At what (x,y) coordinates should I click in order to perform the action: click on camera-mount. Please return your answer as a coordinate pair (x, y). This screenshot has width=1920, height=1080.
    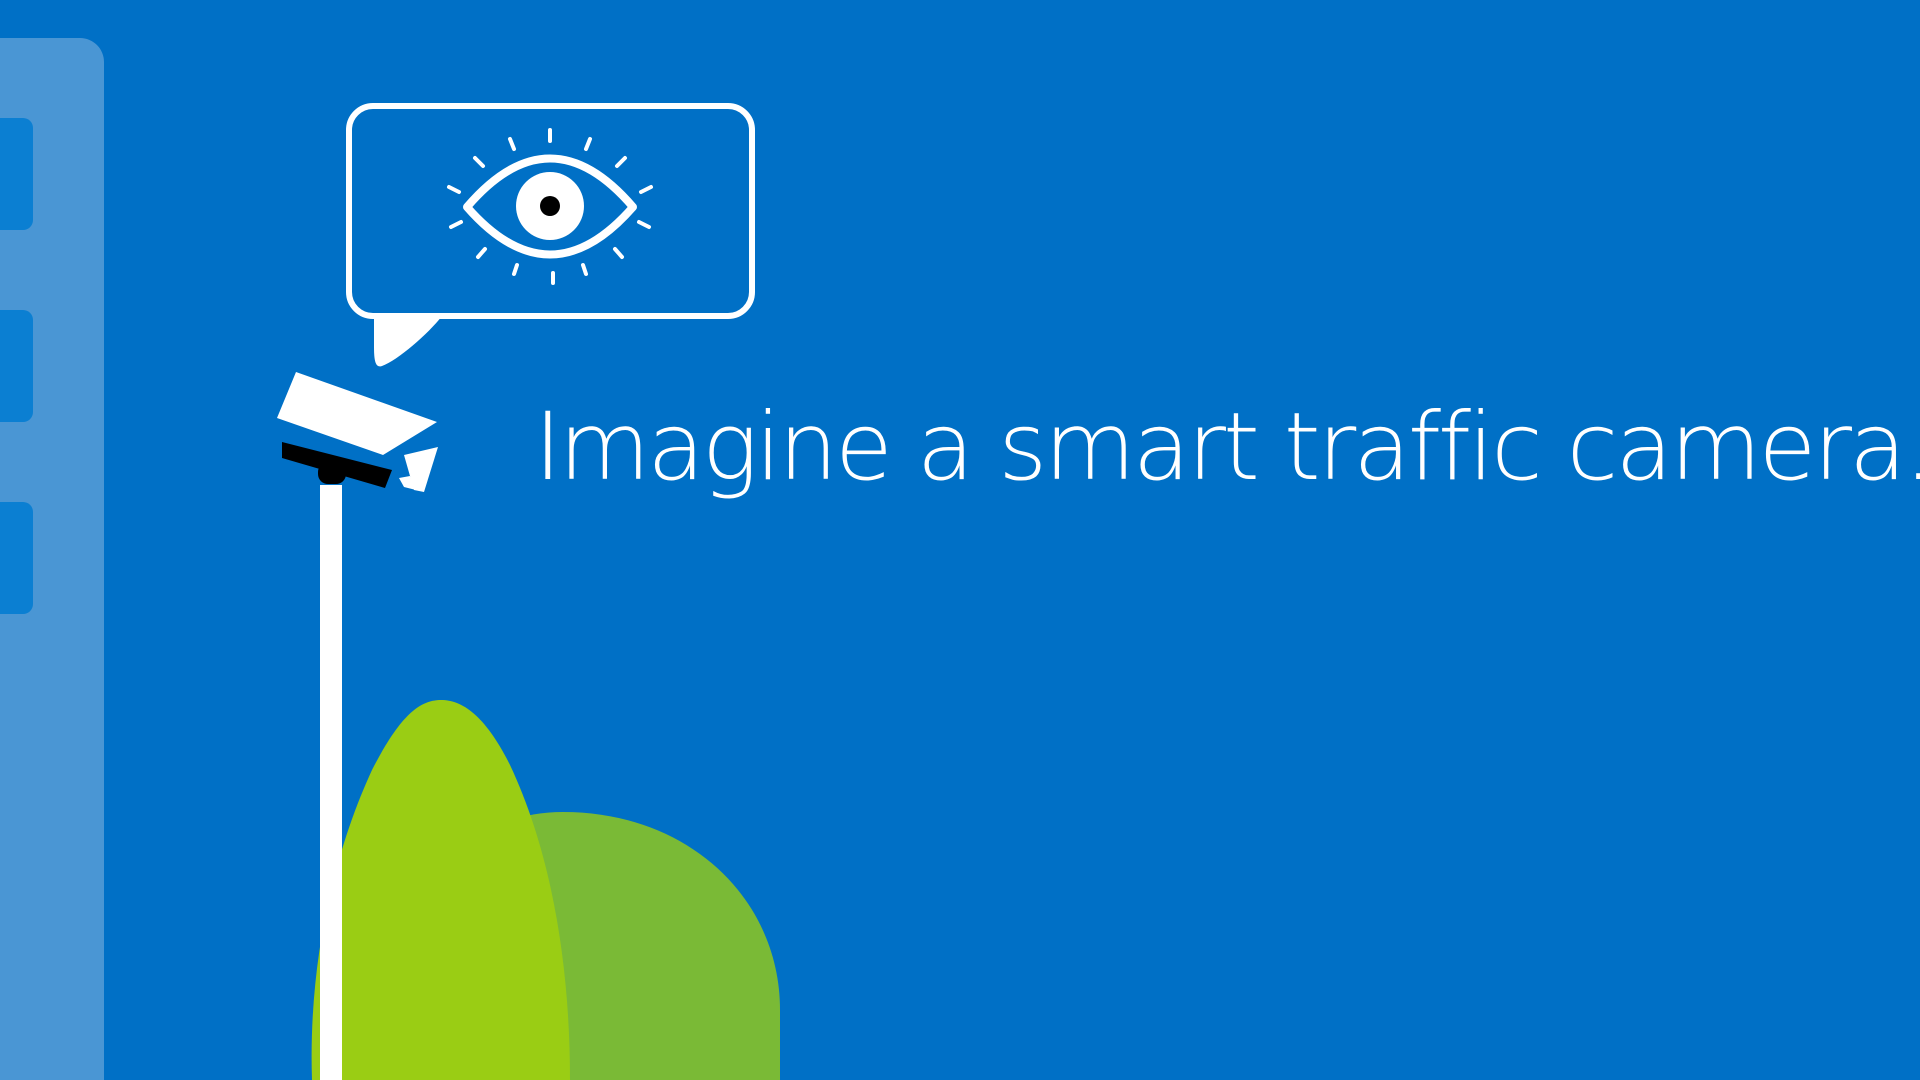
    Looking at the image, I should click on (332, 473).